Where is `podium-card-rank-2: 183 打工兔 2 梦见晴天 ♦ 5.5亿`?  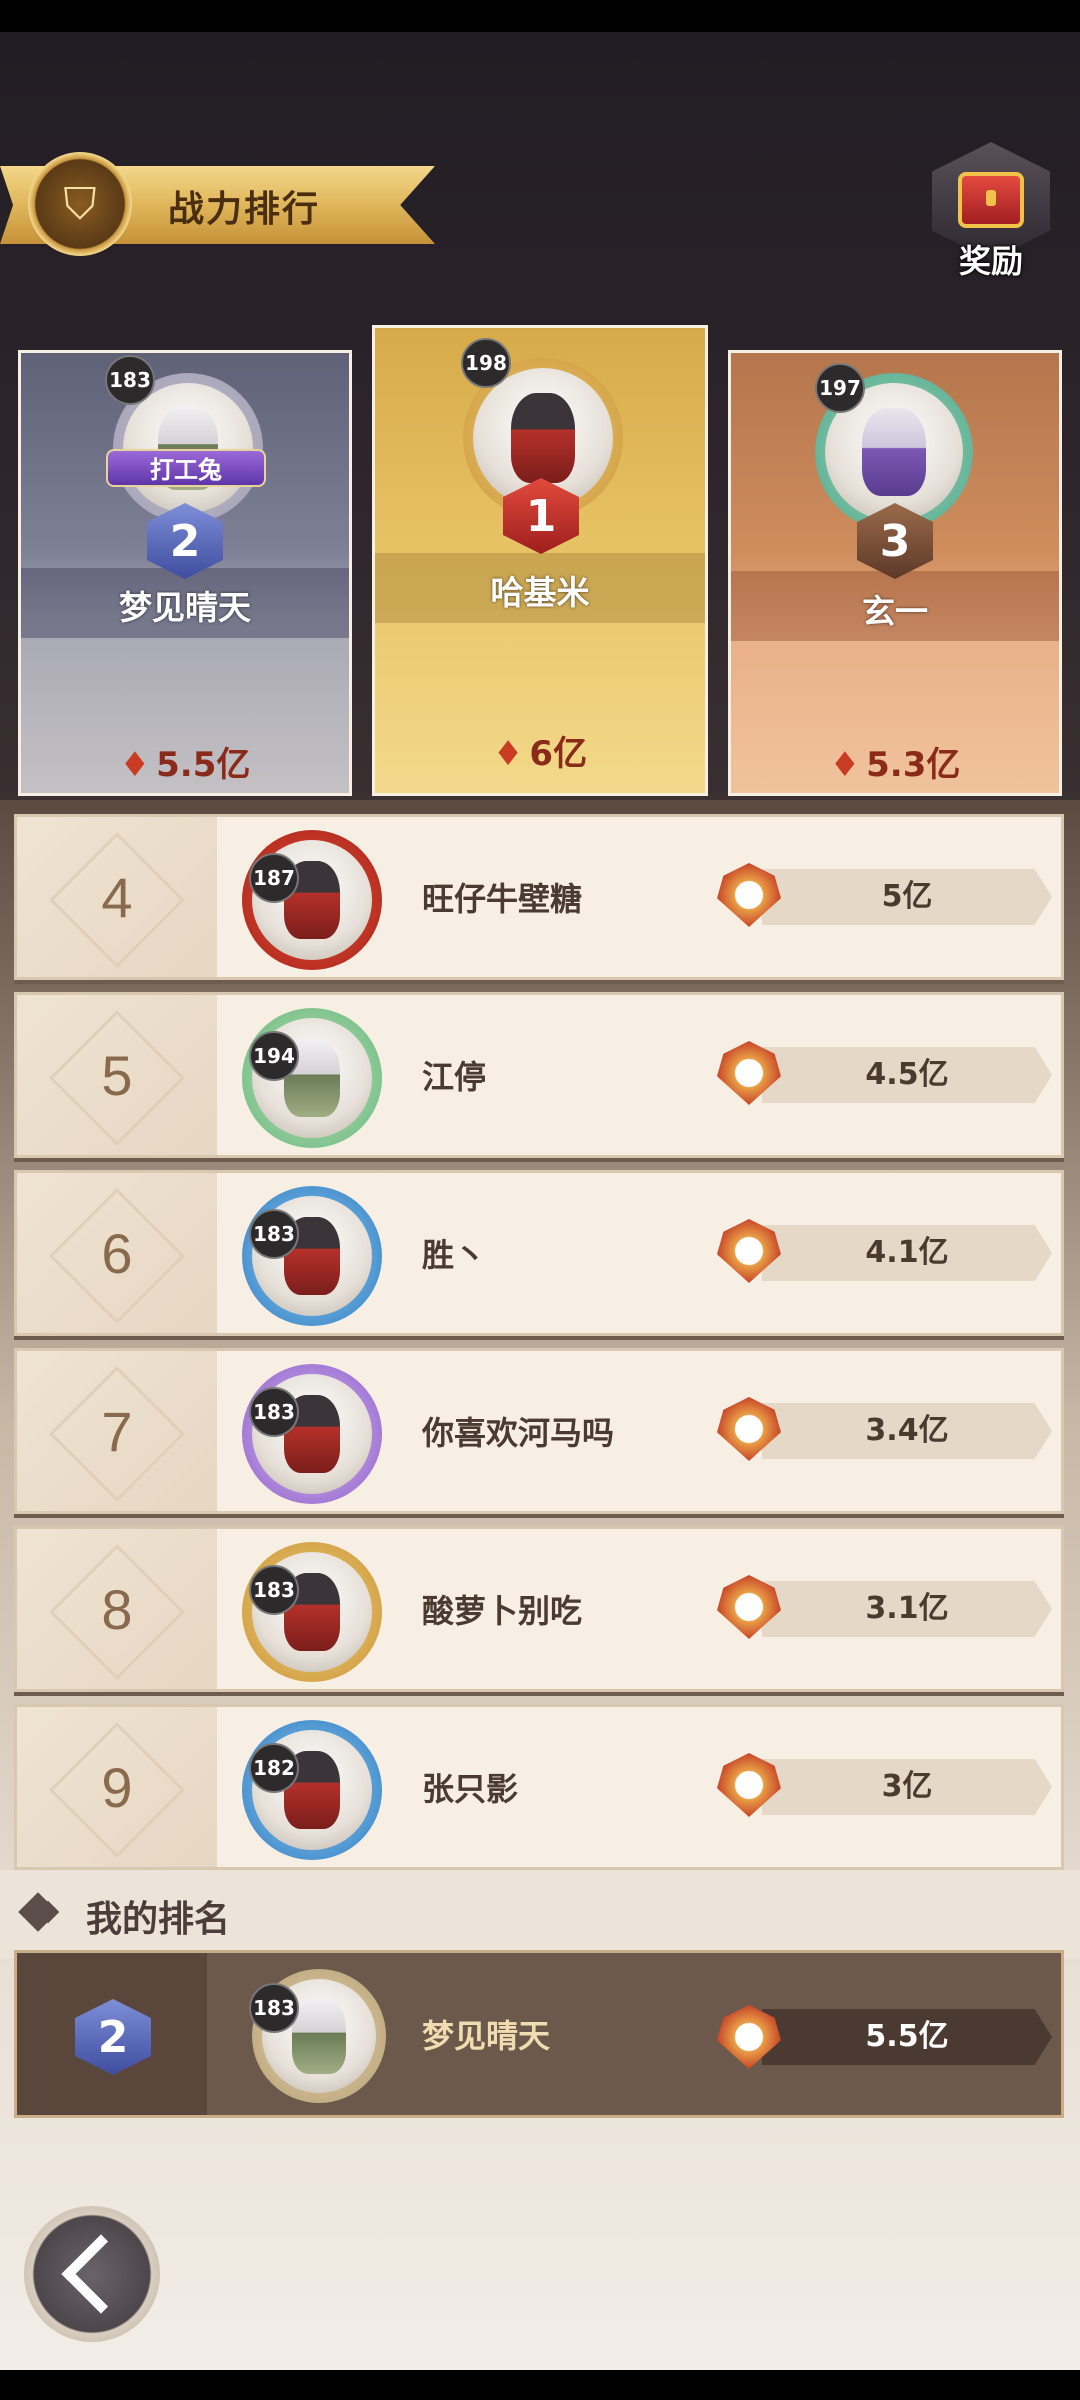 podium-card-rank-2: 183 打工兔 2 梦见晴天 ♦ 5.5亿 is located at coordinates (185, 573).